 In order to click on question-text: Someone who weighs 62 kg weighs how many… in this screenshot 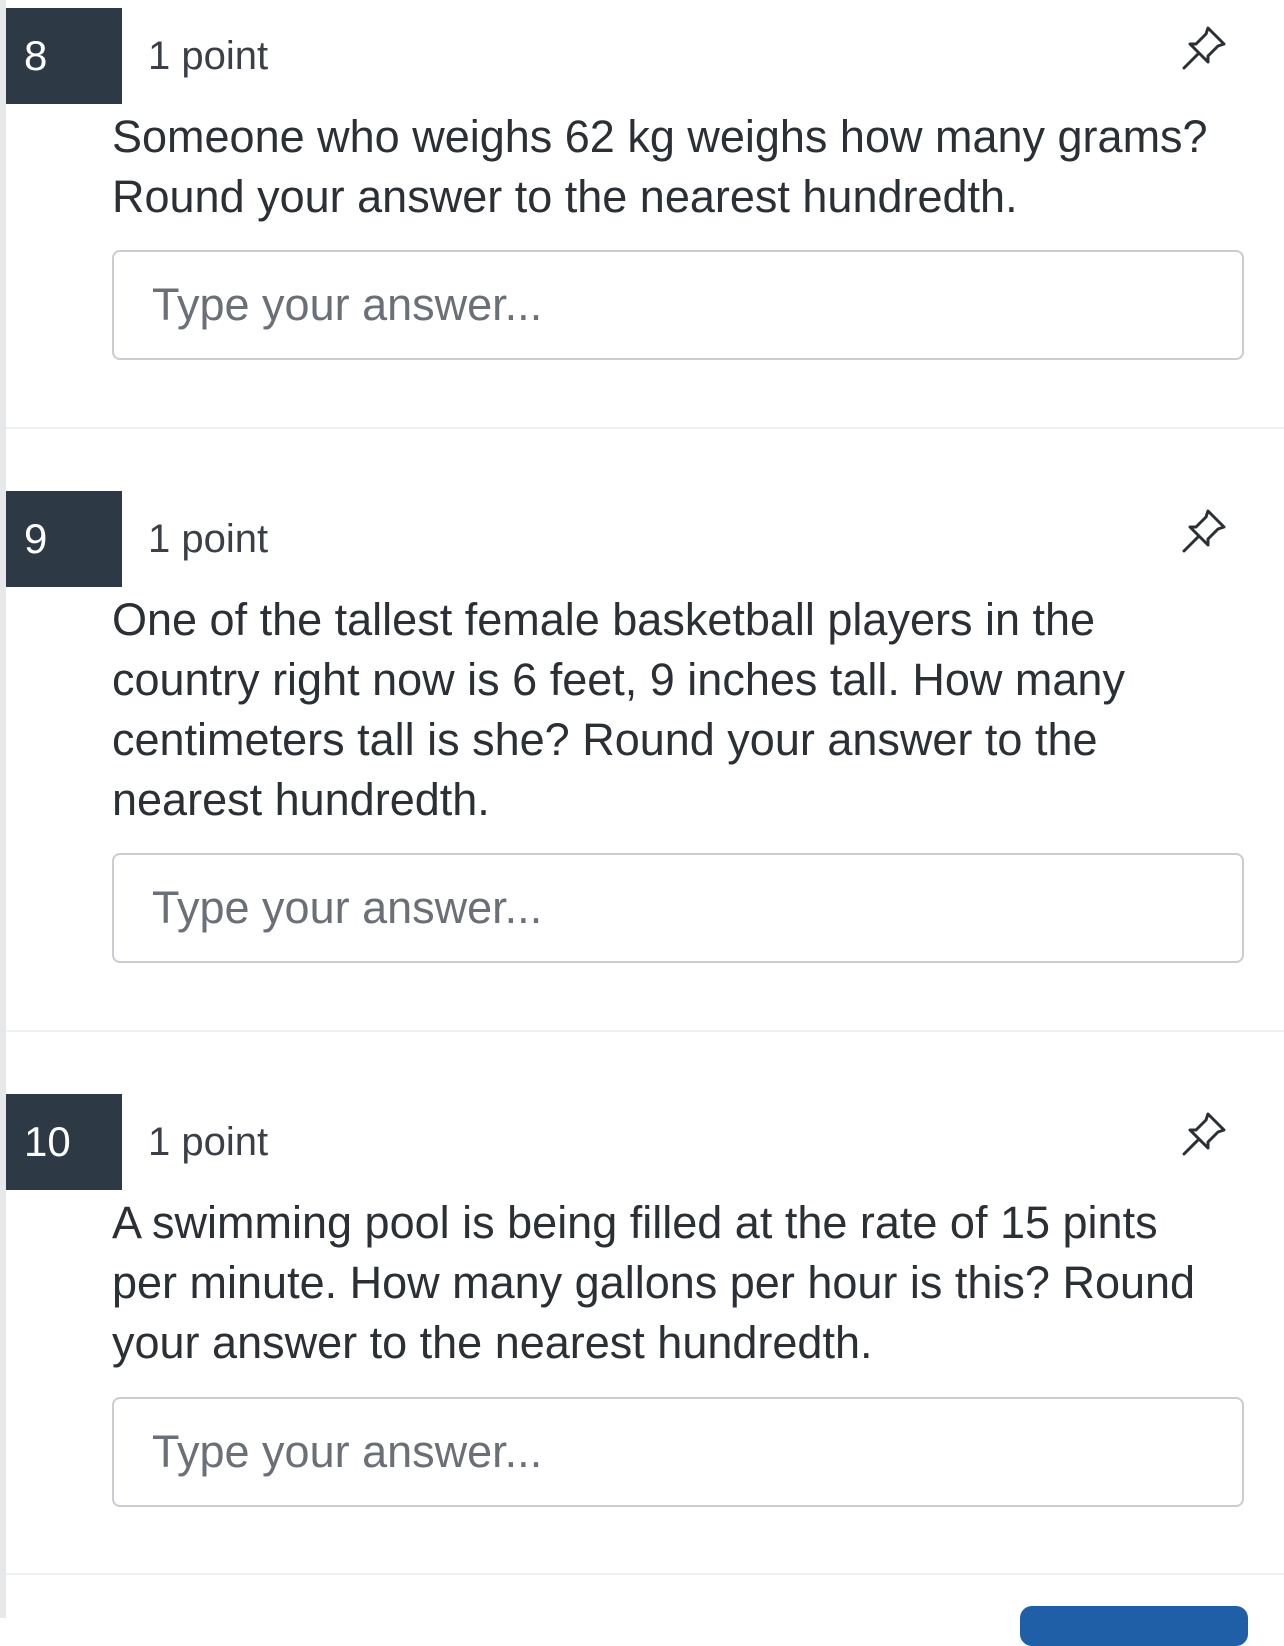, I will do `click(660, 166)`.